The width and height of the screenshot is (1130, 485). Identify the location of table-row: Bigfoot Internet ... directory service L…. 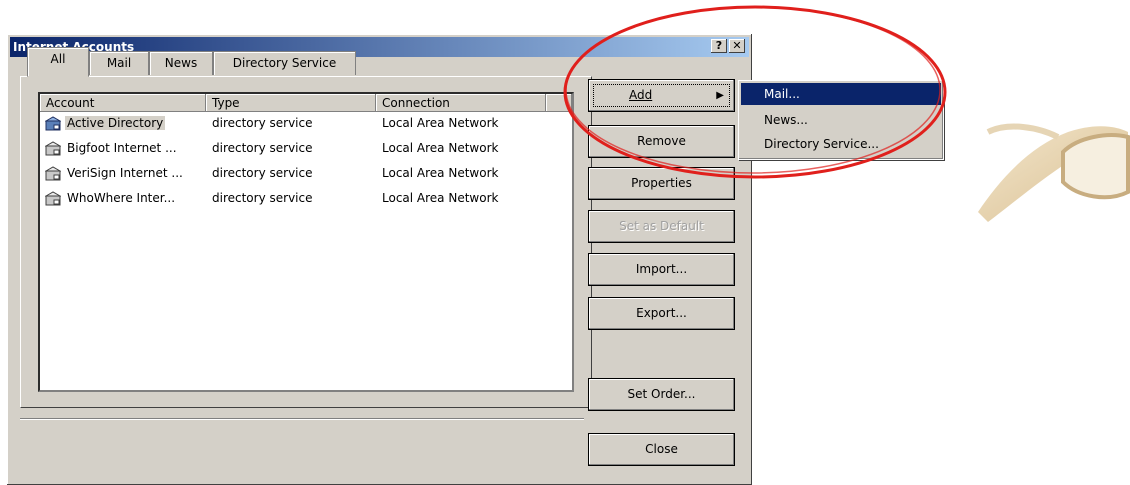
(305, 149).